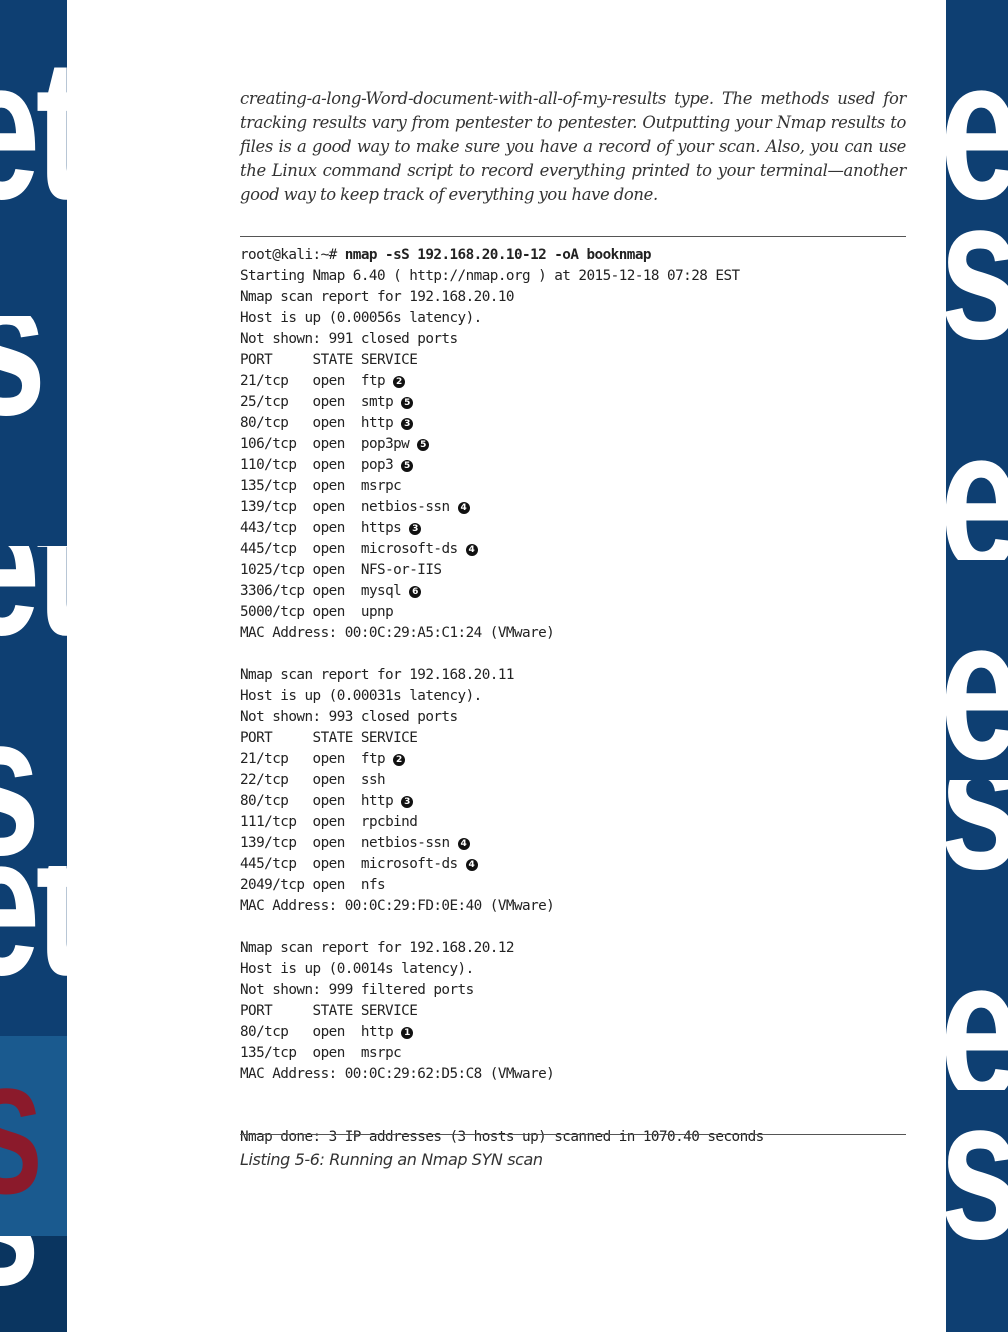 This screenshot has width=1008, height=1332. What do you see at coordinates (268, 486) in the screenshot?
I see `port-number: 135/tcp` at bounding box center [268, 486].